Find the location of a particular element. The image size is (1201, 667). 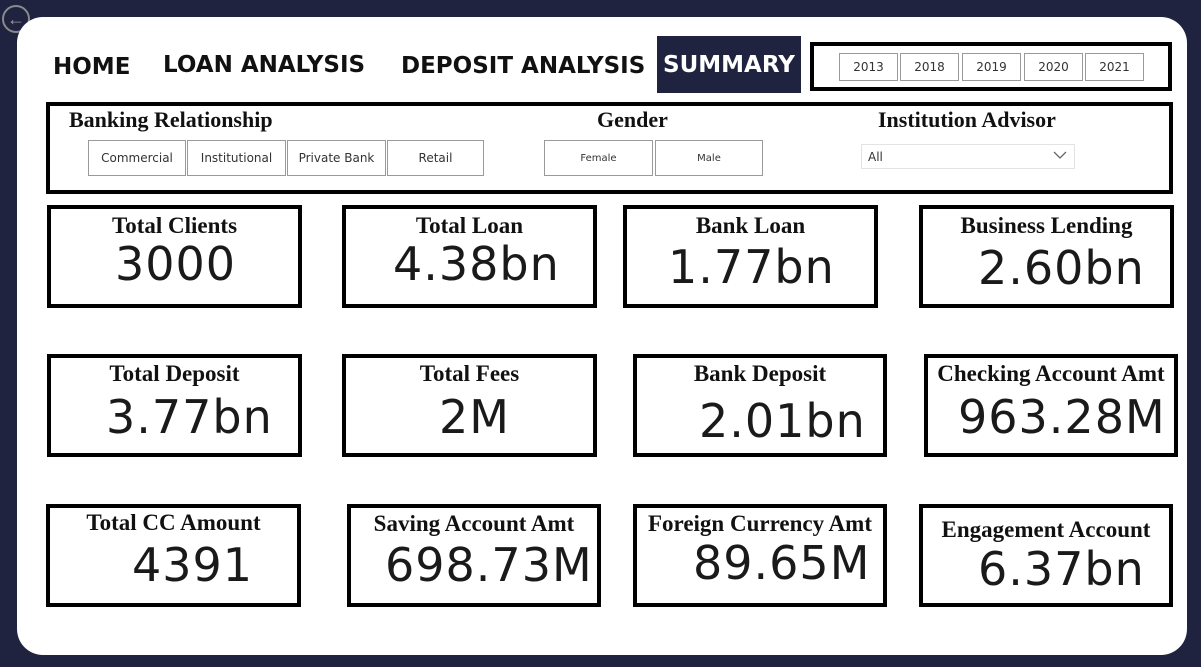

year-button-2019: 2019 is located at coordinates (991, 67).